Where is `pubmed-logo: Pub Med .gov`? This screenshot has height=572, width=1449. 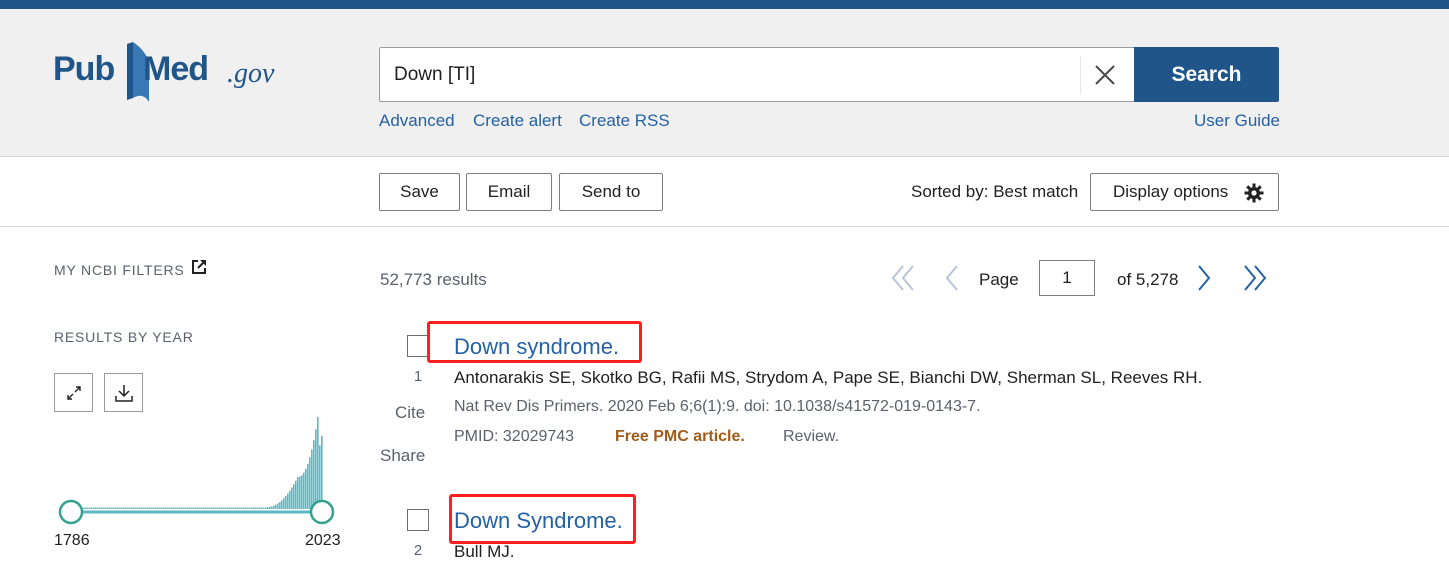 pubmed-logo: Pub Med .gov is located at coordinates (173, 72).